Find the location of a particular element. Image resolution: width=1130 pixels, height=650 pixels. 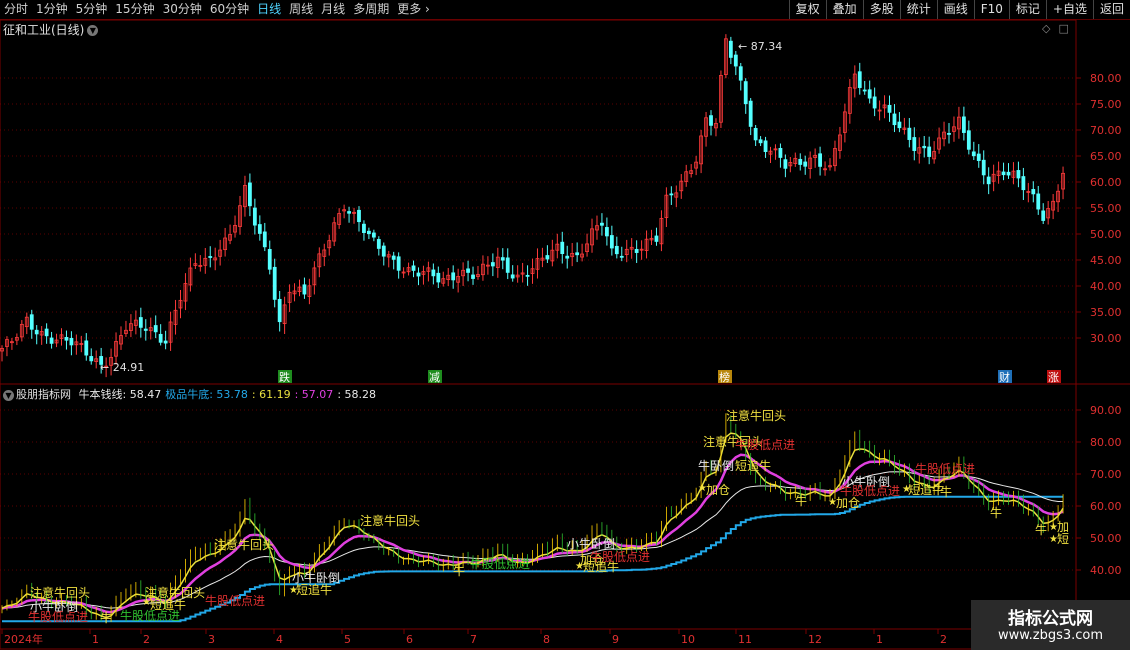

time-label: 10 is located at coordinates (688, 639).